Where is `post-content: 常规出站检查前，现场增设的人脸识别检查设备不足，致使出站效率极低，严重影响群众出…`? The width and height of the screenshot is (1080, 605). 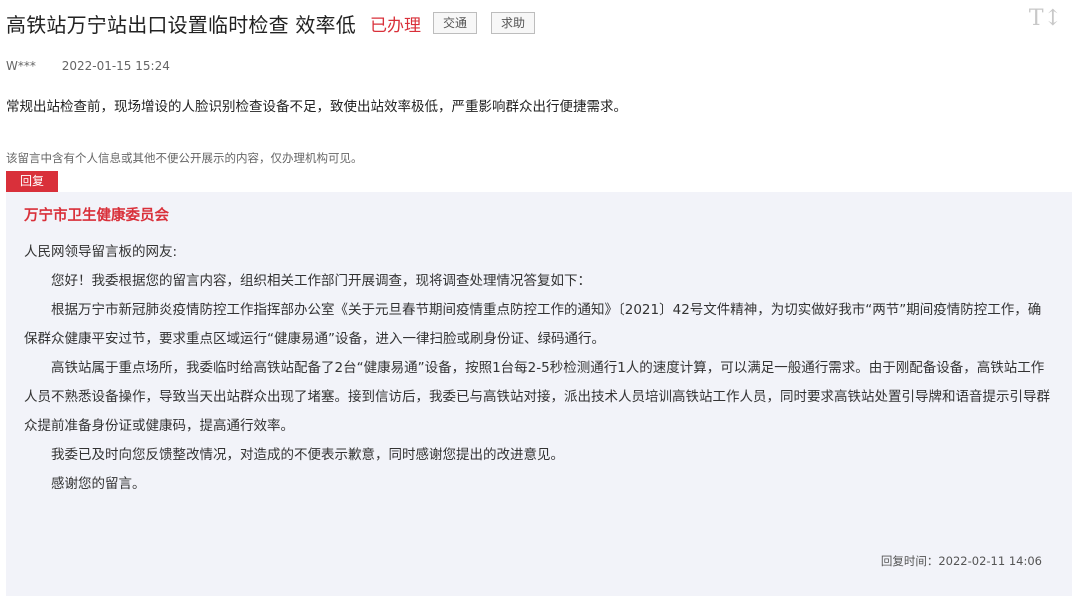
post-content: 常规出站检查前，现场增设的人脸识别检查设备不足，致使出站效率极低，严重影响群众出… is located at coordinates (316, 107).